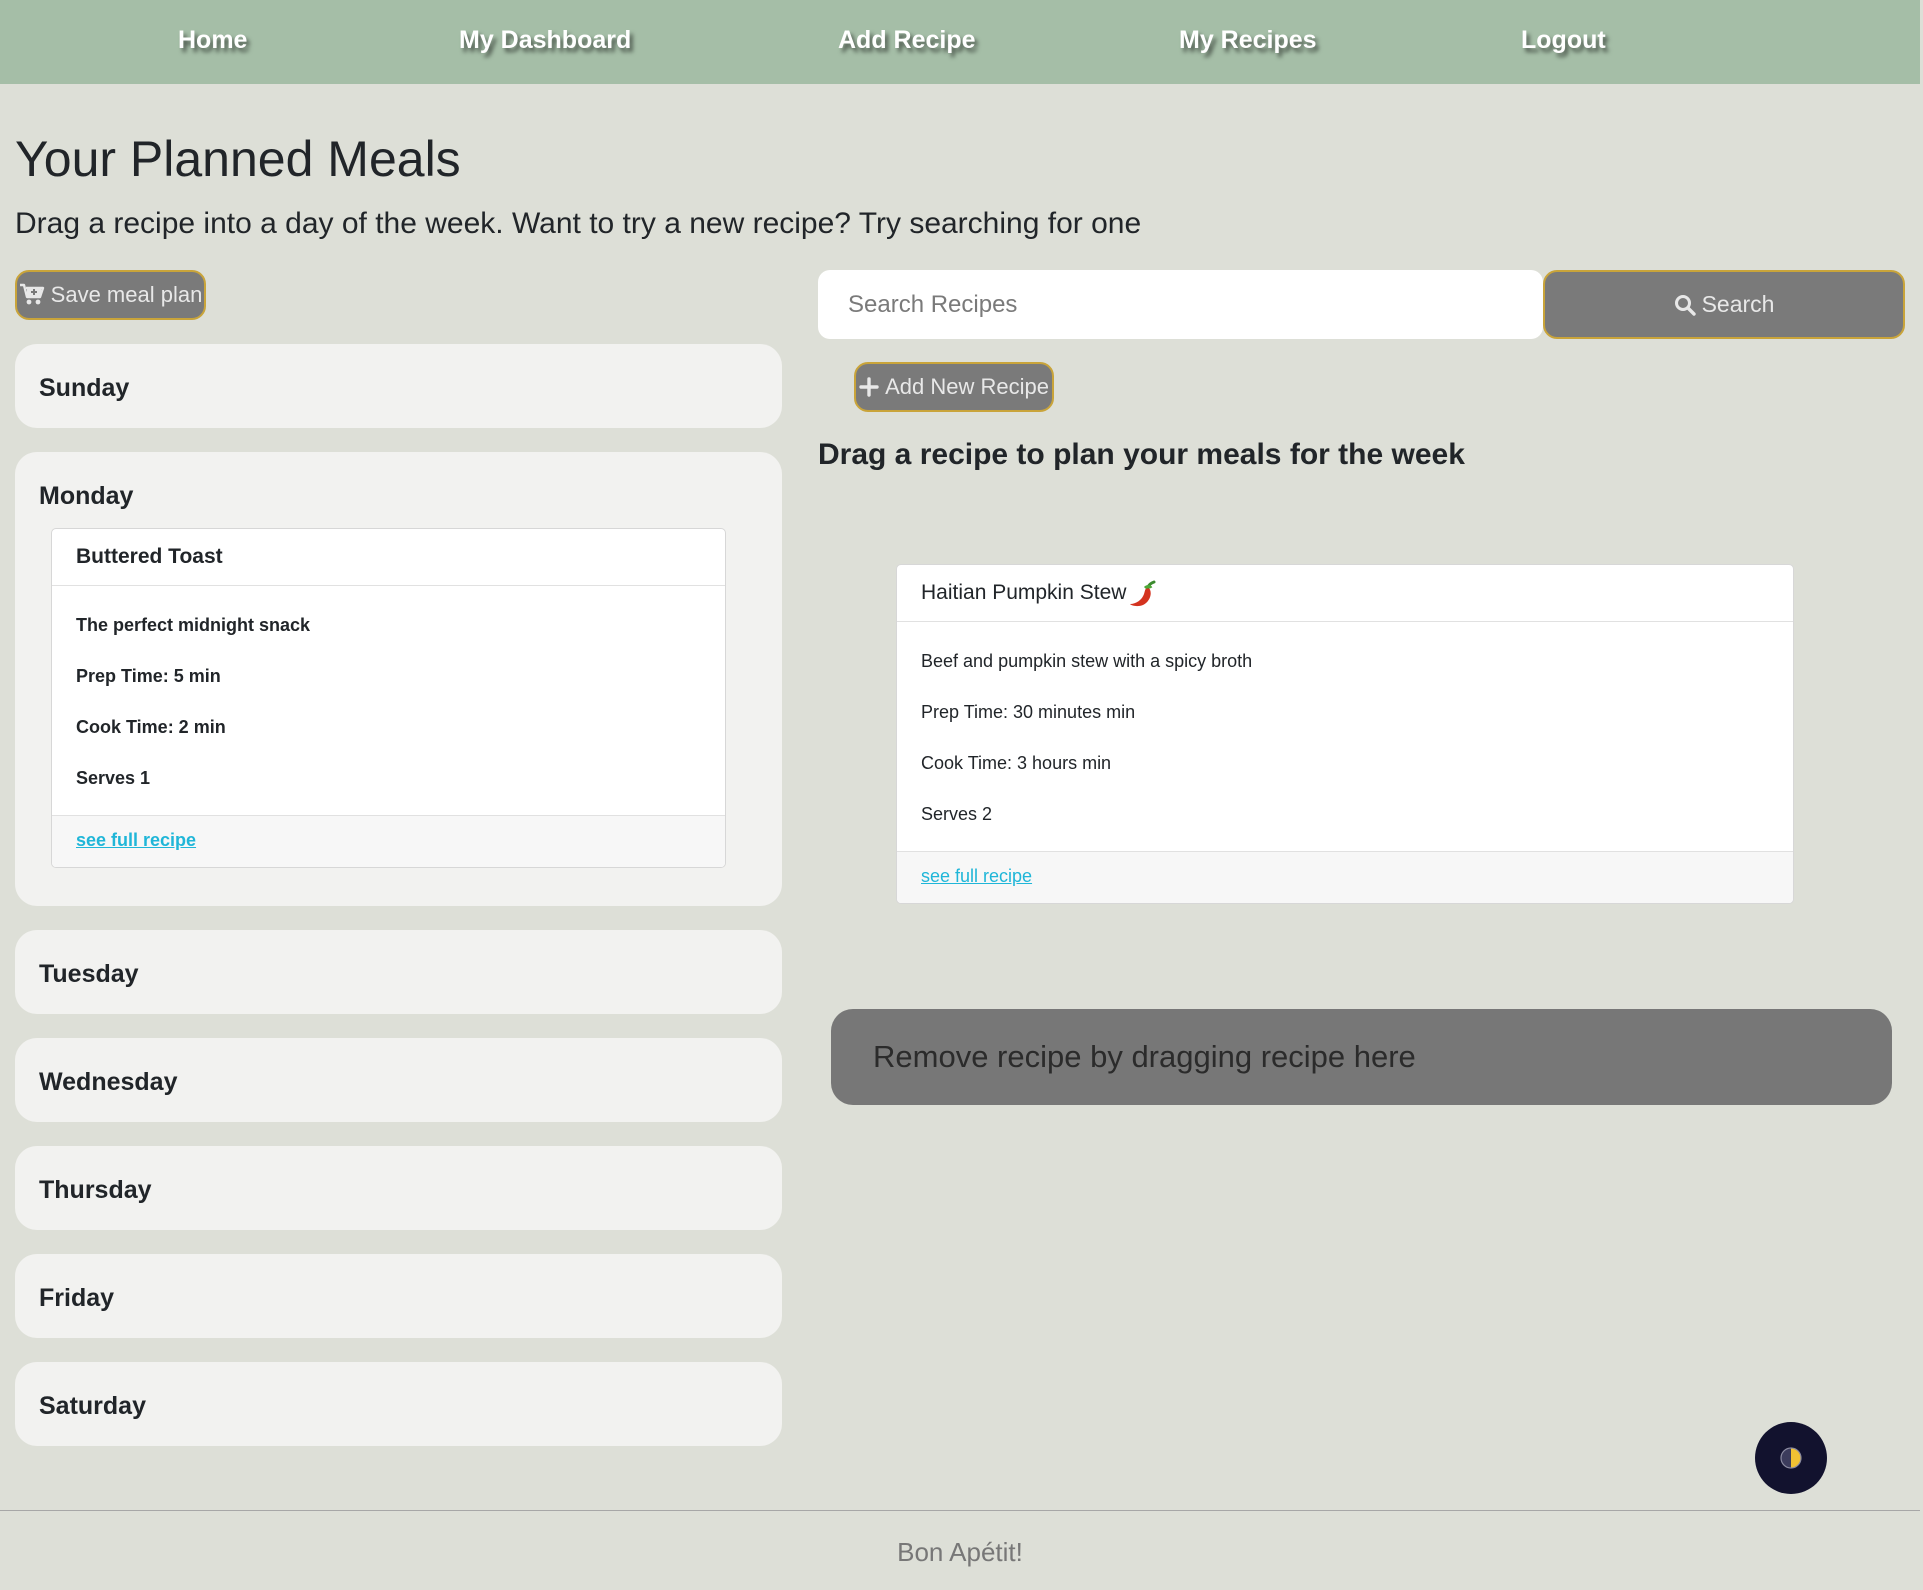 The width and height of the screenshot is (1923, 1590). I want to click on recipe-title: Haitian Pumpkin Stew, so click(1024, 592).